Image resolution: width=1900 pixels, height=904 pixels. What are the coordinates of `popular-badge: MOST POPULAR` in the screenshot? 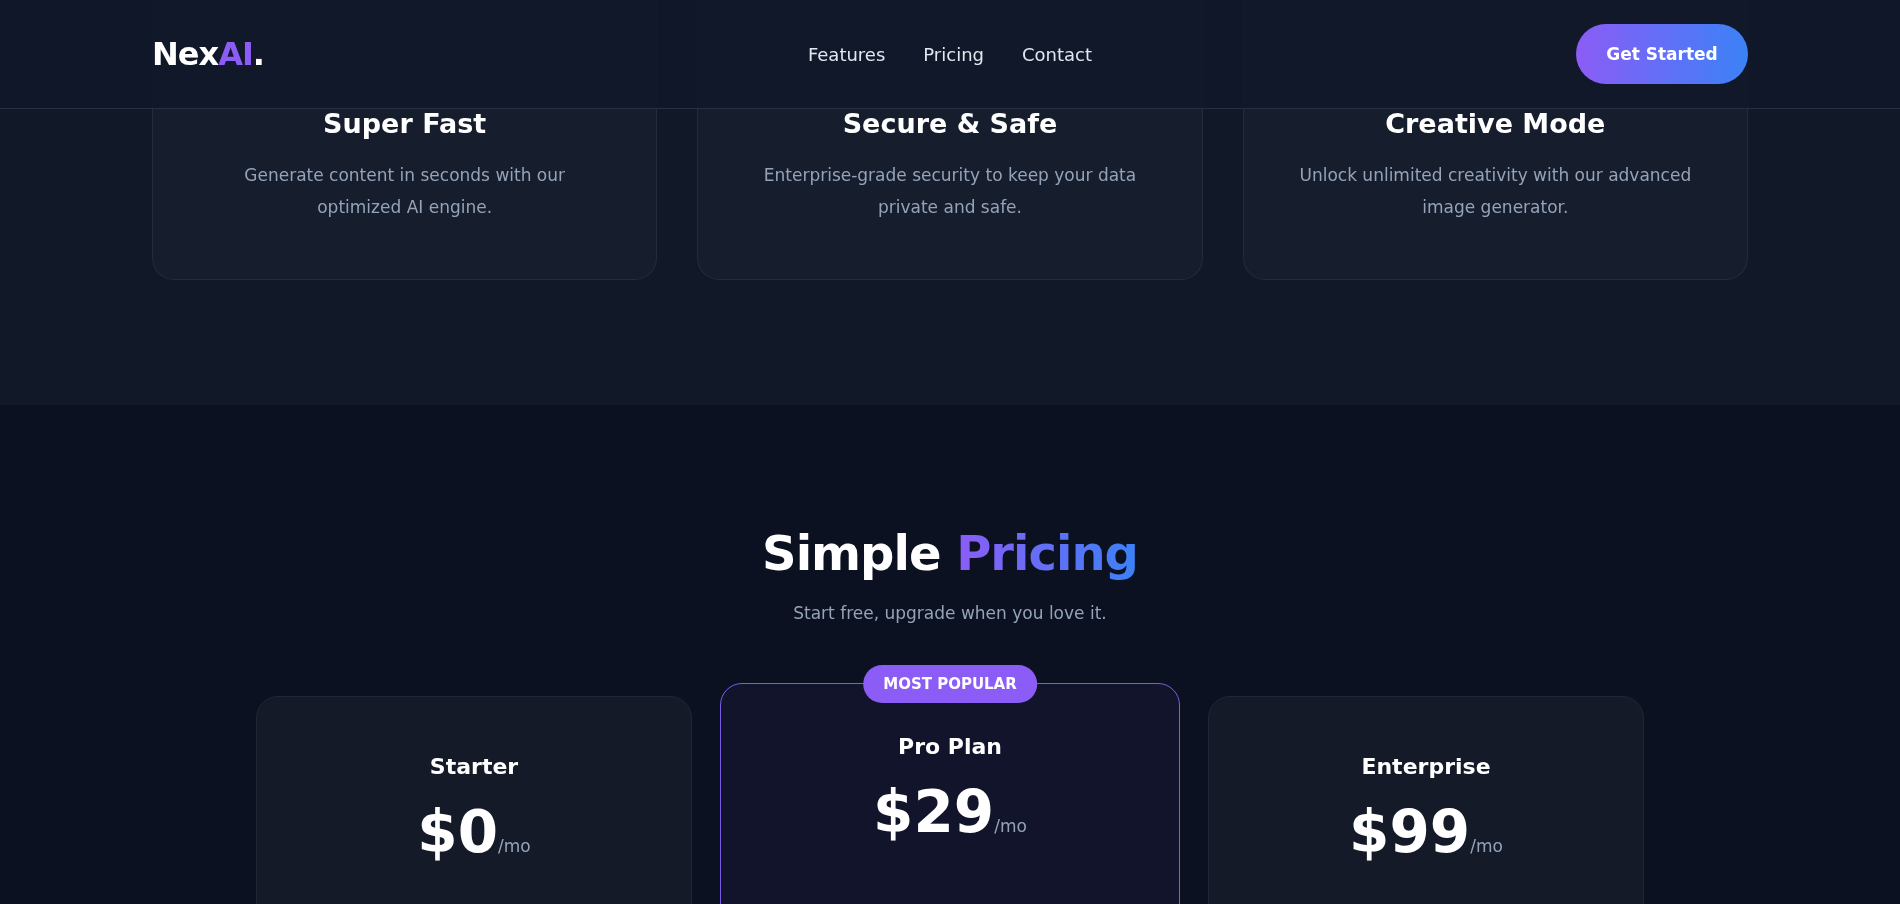 It's located at (950, 684).